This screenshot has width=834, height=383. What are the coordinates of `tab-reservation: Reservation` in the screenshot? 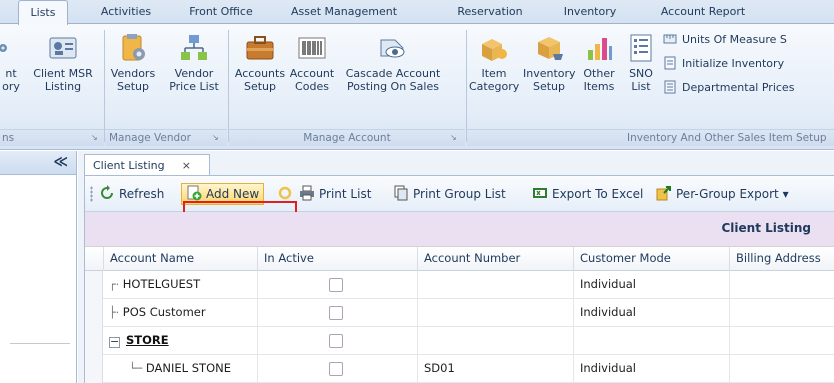 It's located at (490, 12).